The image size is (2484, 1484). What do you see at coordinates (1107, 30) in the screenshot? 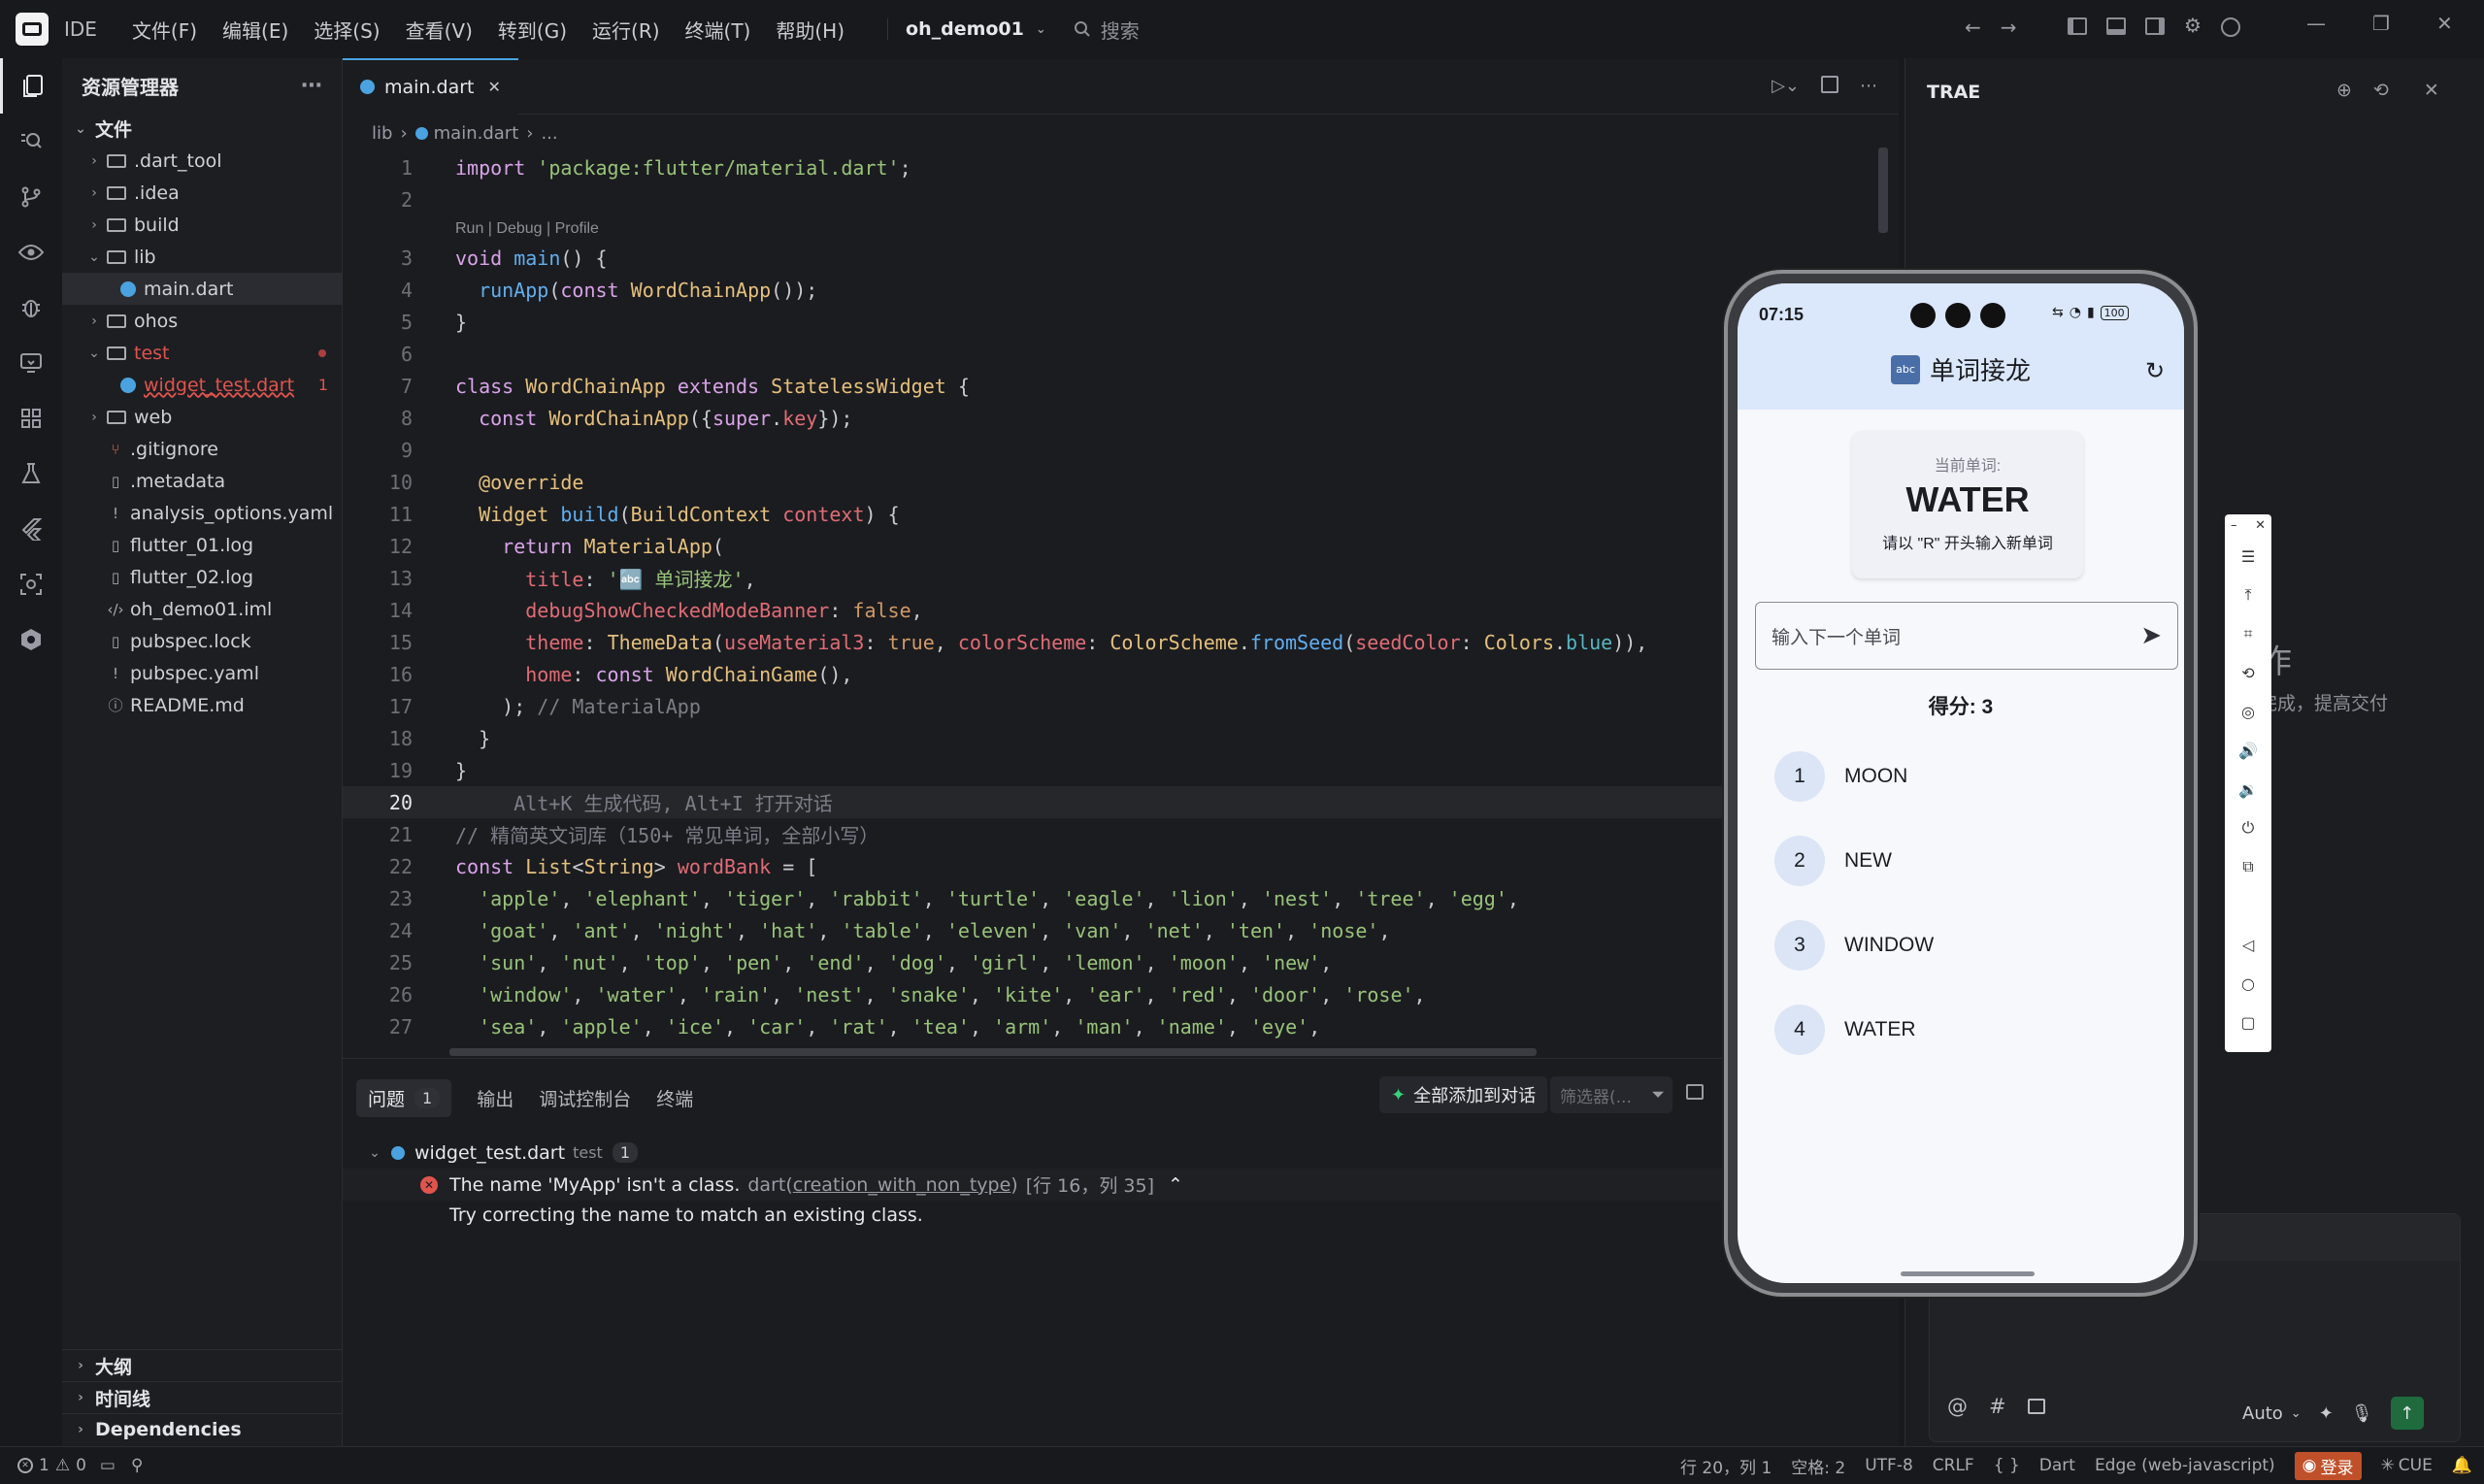
I see `search-box: 搜索` at bounding box center [1107, 30].